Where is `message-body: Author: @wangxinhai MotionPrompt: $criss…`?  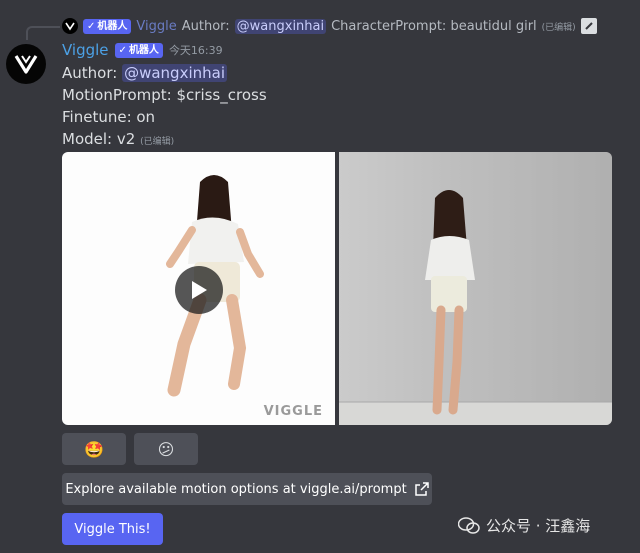 message-body: Author: @wangxinhai MotionPrompt: $criss… is located at coordinates (164, 107).